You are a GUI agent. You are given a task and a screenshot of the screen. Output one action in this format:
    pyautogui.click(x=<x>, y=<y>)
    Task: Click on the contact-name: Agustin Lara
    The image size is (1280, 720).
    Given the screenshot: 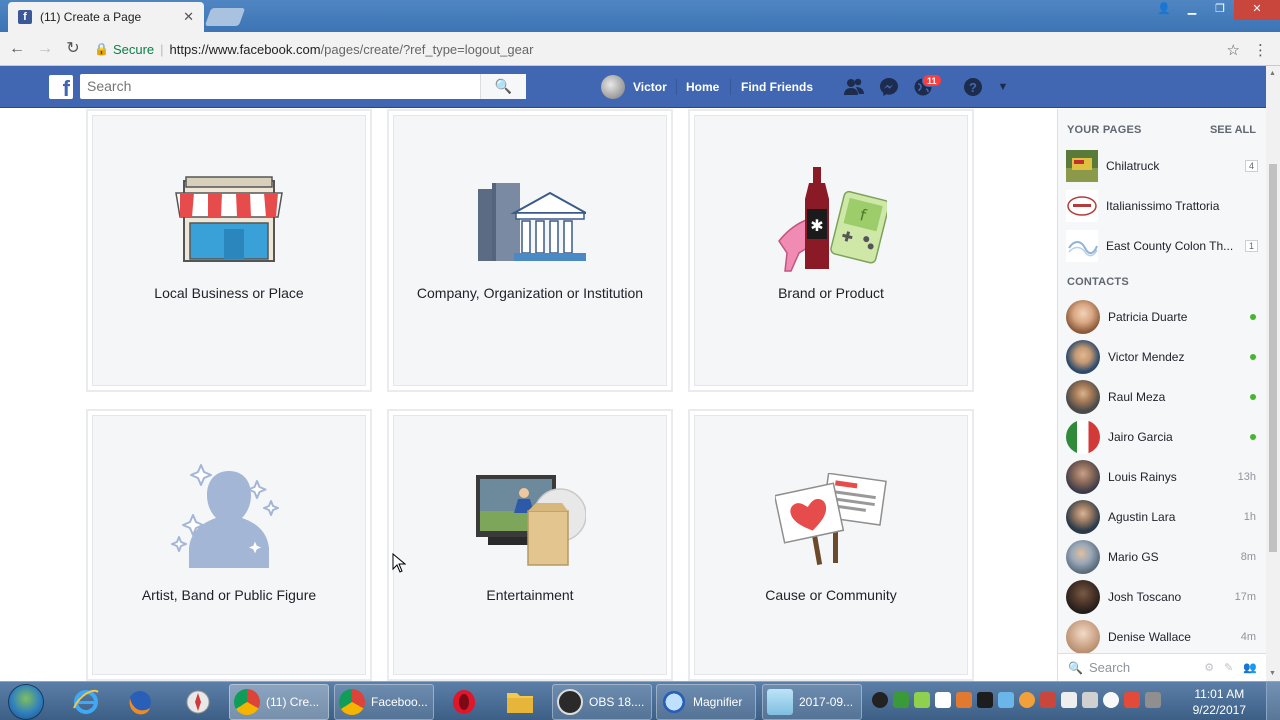 What is the action you would take?
    pyautogui.click(x=1142, y=517)
    